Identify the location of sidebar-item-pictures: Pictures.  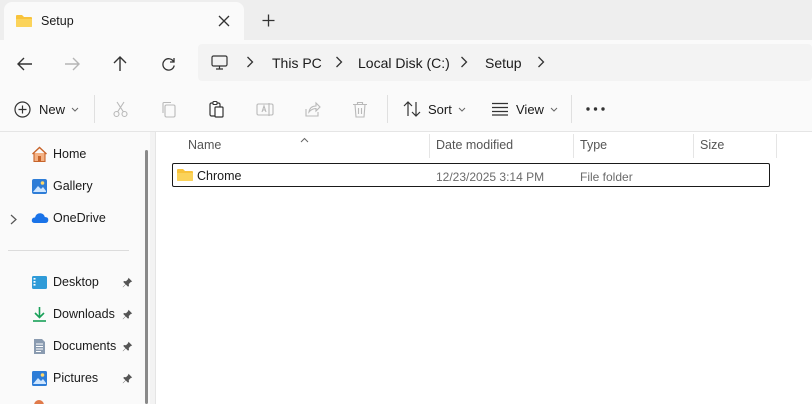
(69, 378).